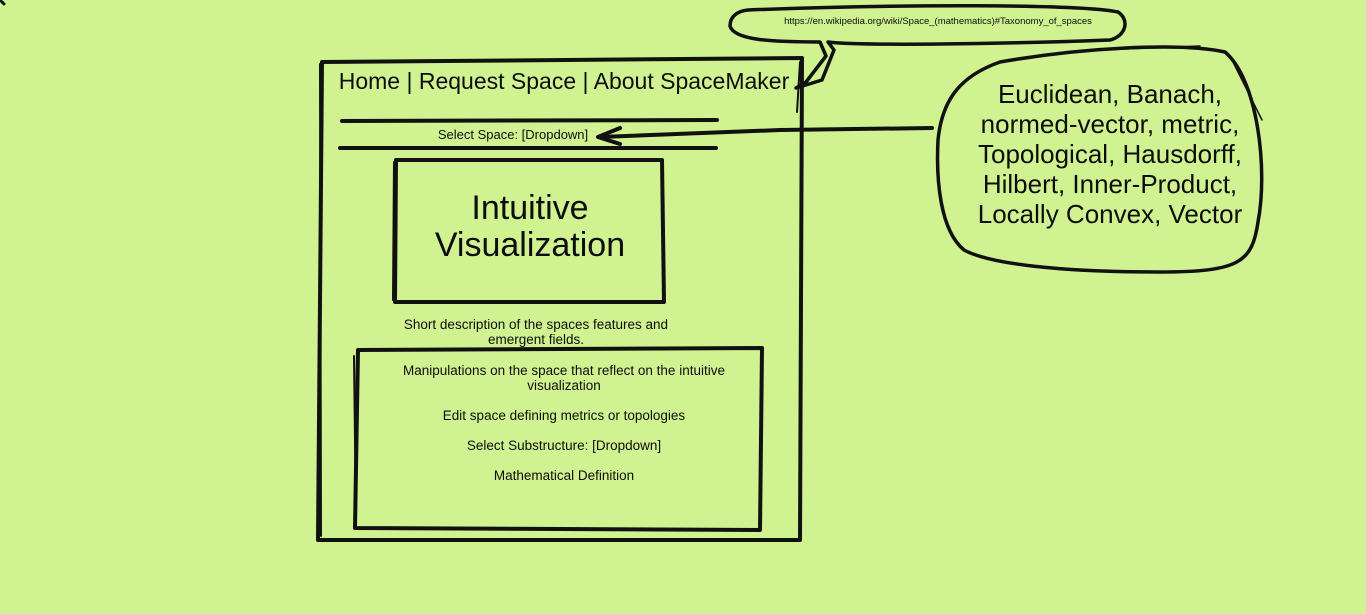  Describe the element at coordinates (529, 120) in the screenshot. I see `select-top-line` at that location.